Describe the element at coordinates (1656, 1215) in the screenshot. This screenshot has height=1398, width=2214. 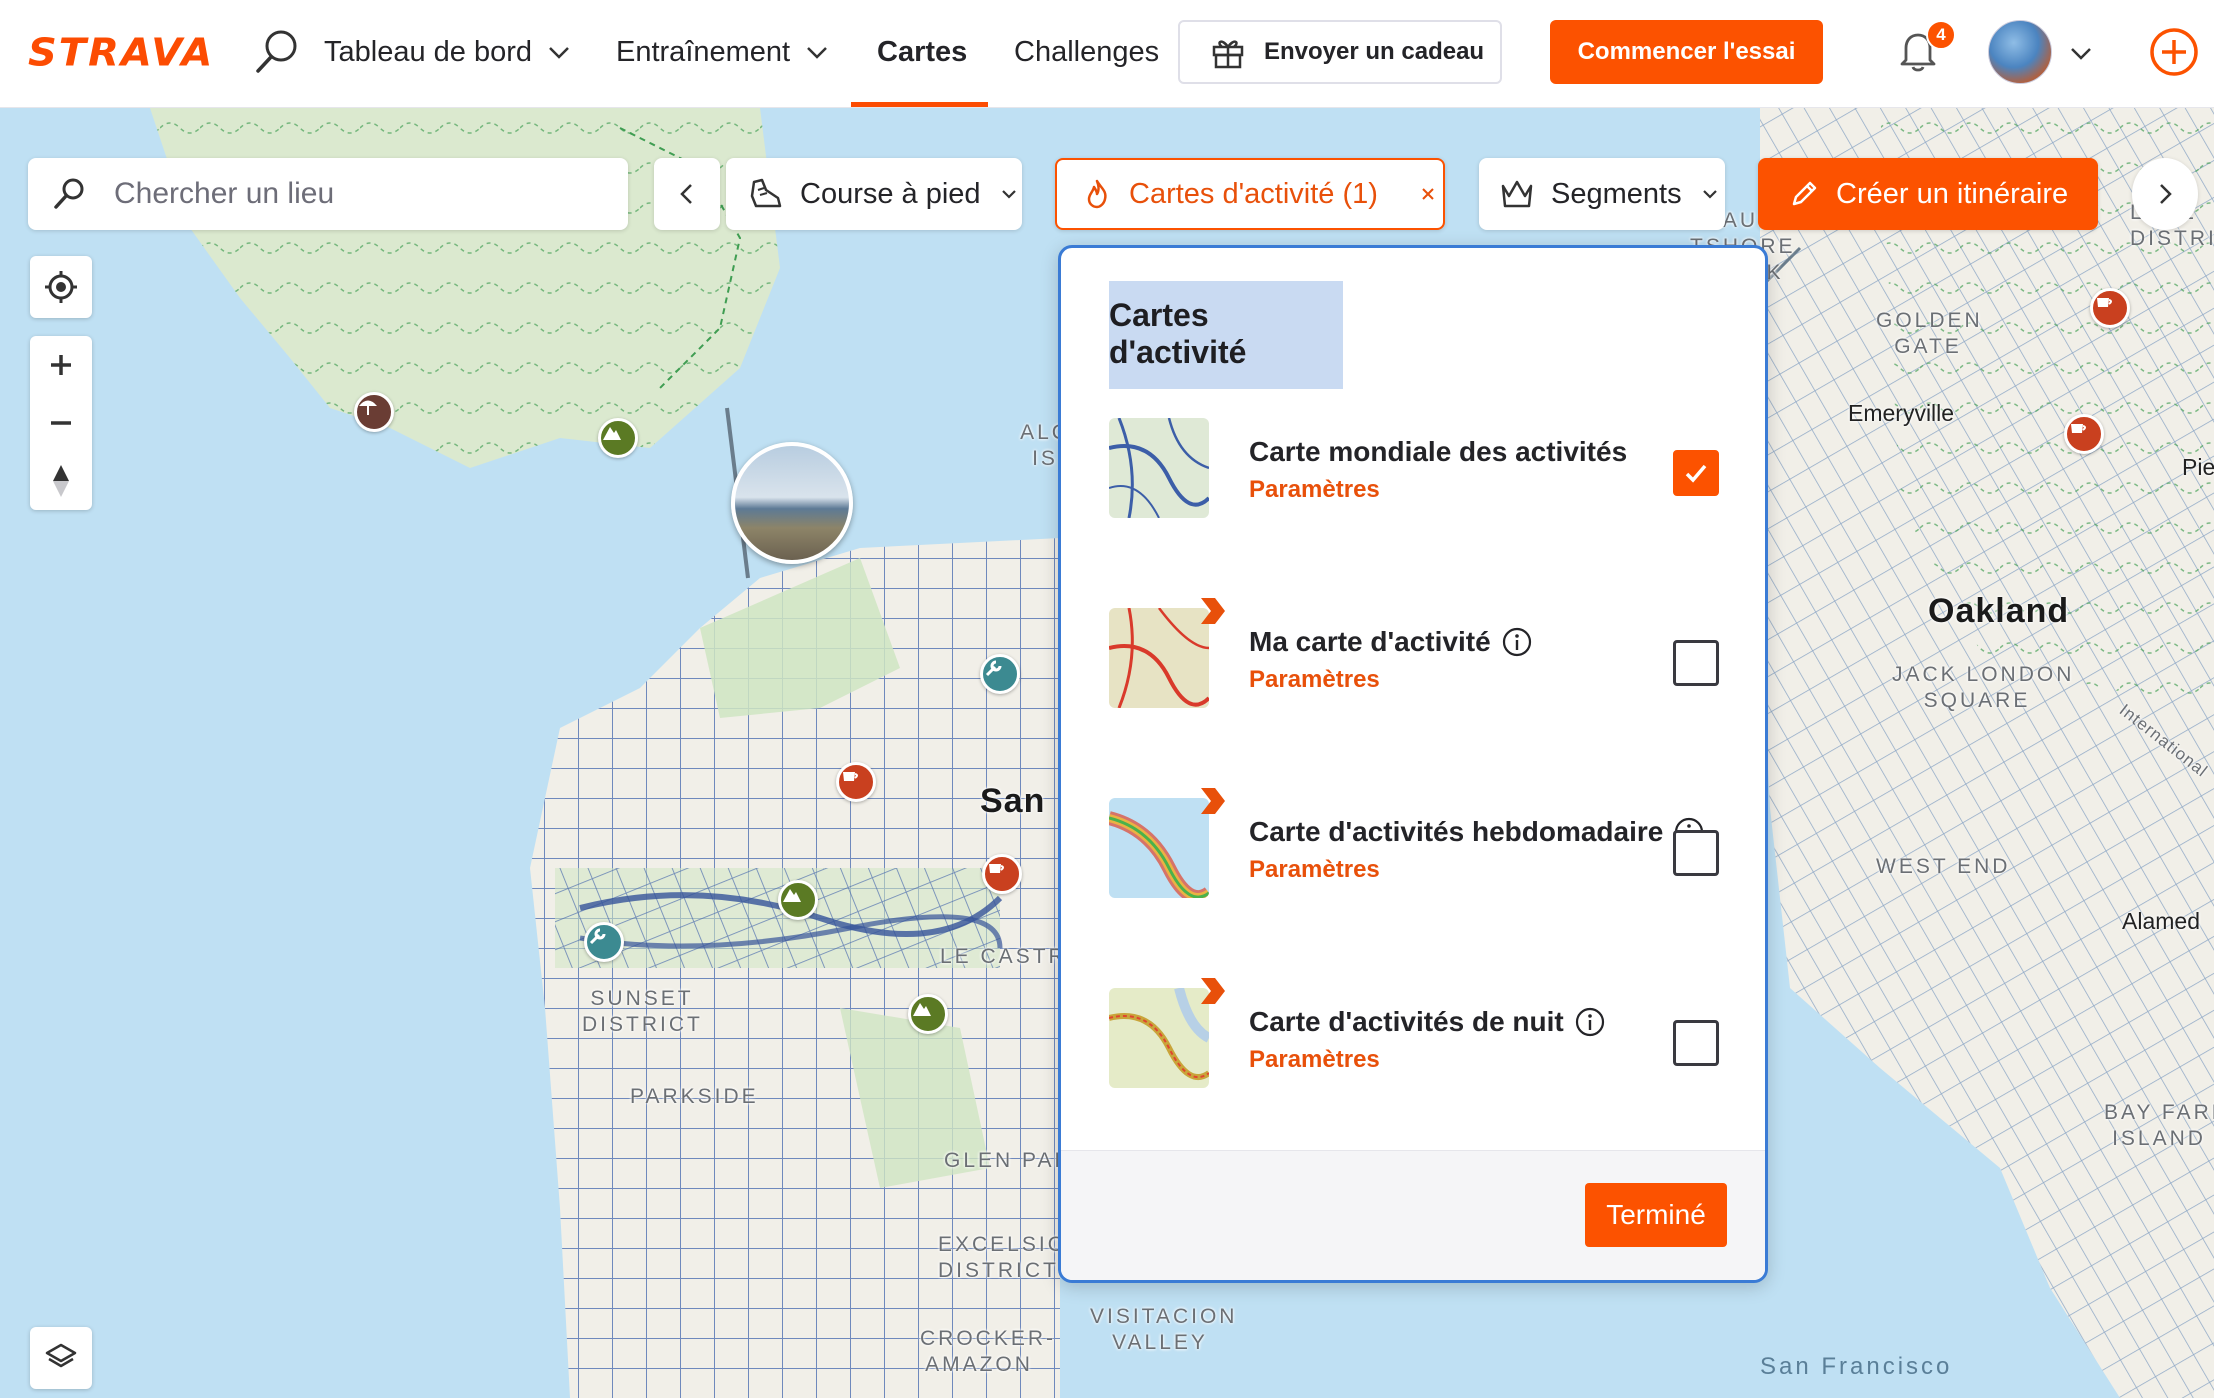
I see `done-button: Terminé` at that location.